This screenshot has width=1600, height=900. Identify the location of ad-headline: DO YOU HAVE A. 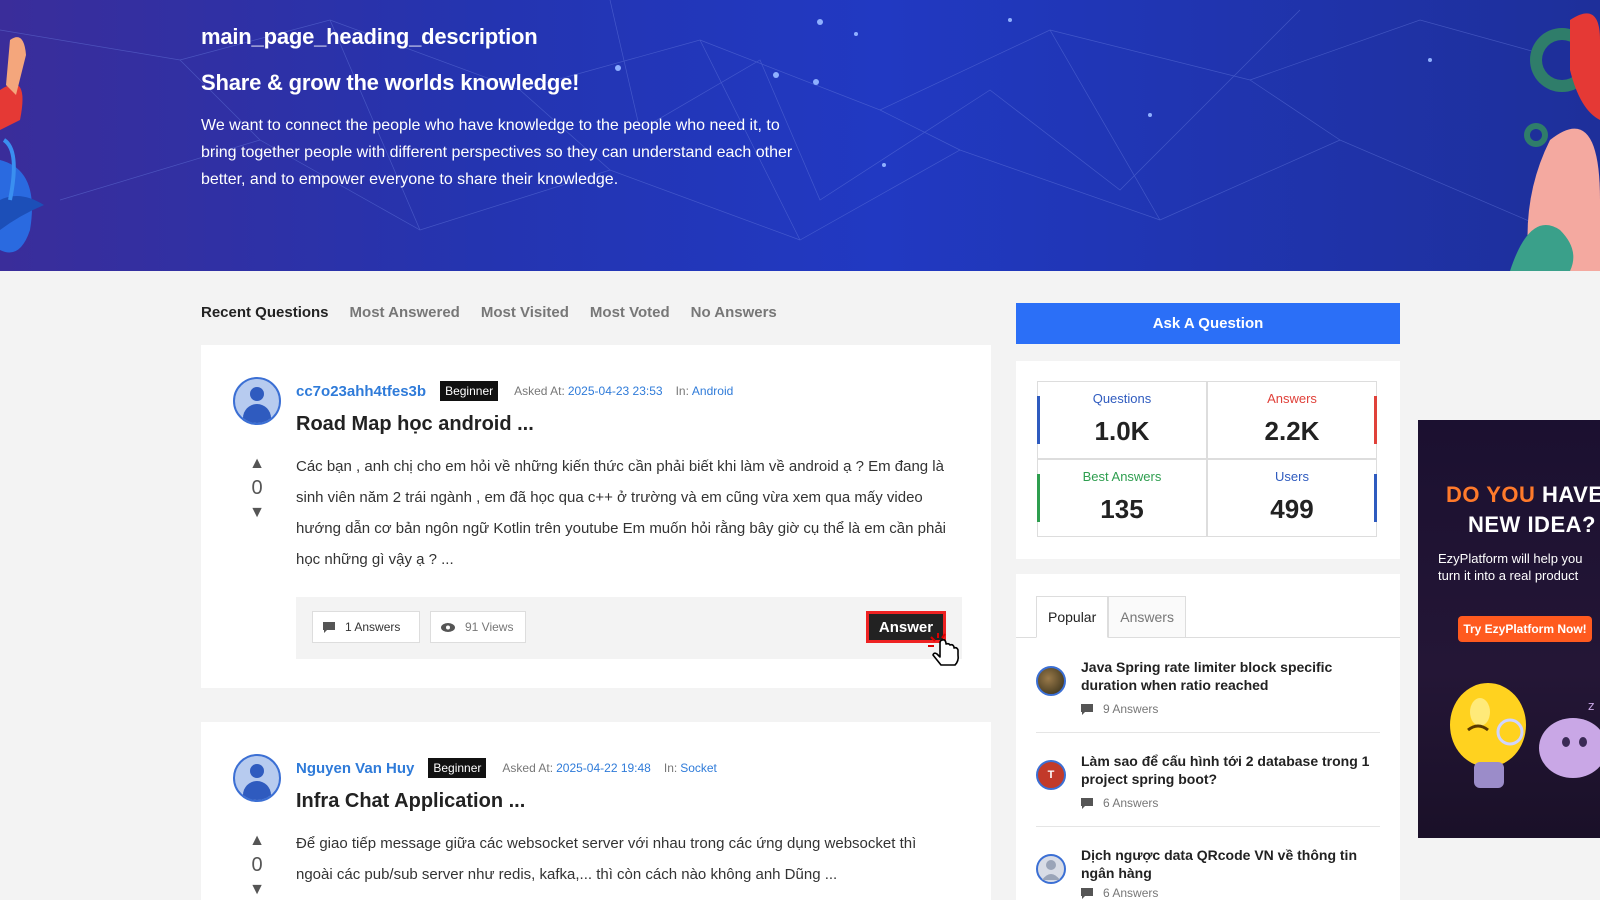
(1523, 494).